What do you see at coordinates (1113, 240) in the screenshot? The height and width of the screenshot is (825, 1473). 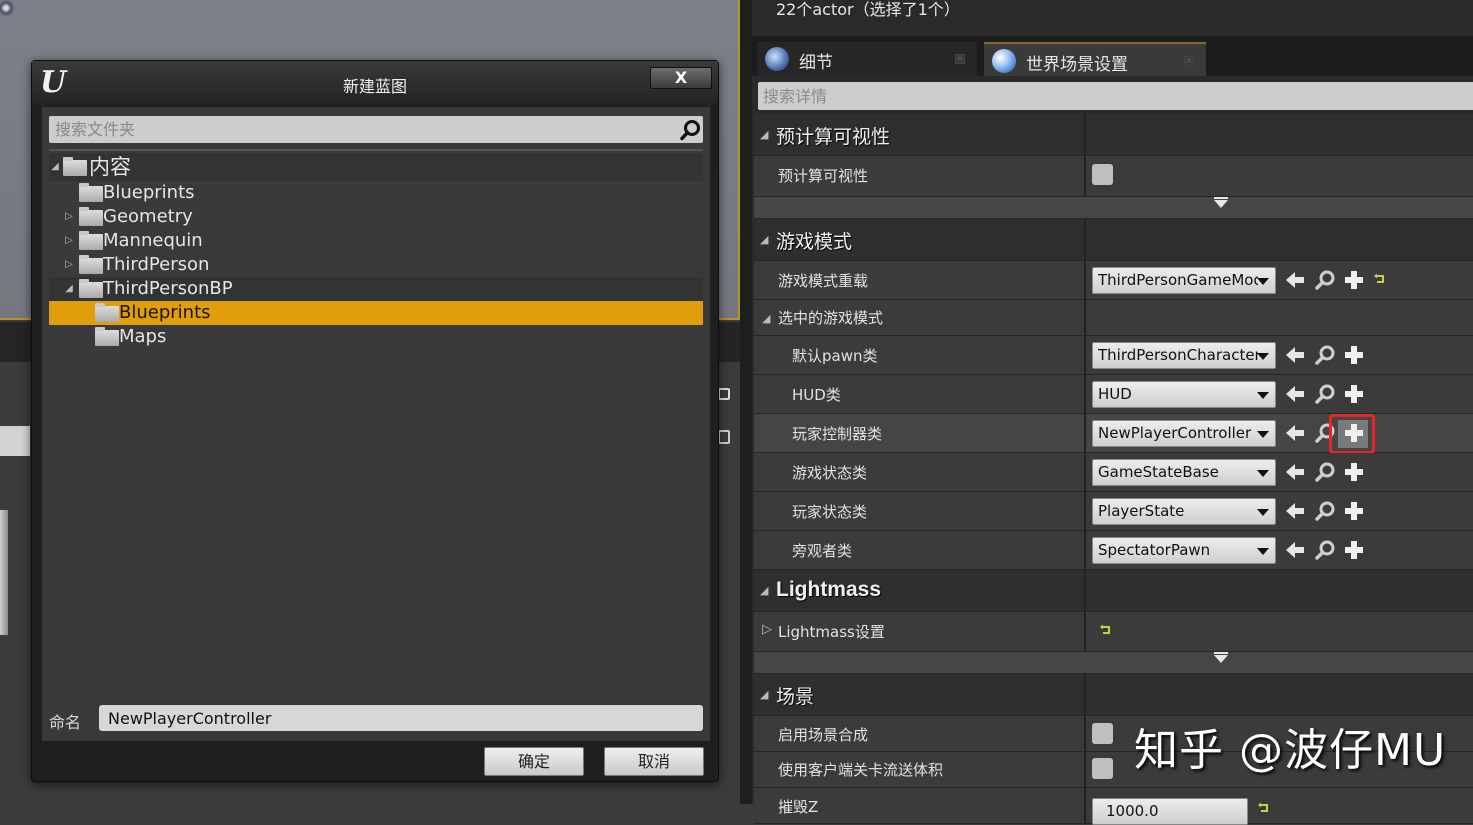 I see `category-game-mode: ◢ 游戏模式` at bounding box center [1113, 240].